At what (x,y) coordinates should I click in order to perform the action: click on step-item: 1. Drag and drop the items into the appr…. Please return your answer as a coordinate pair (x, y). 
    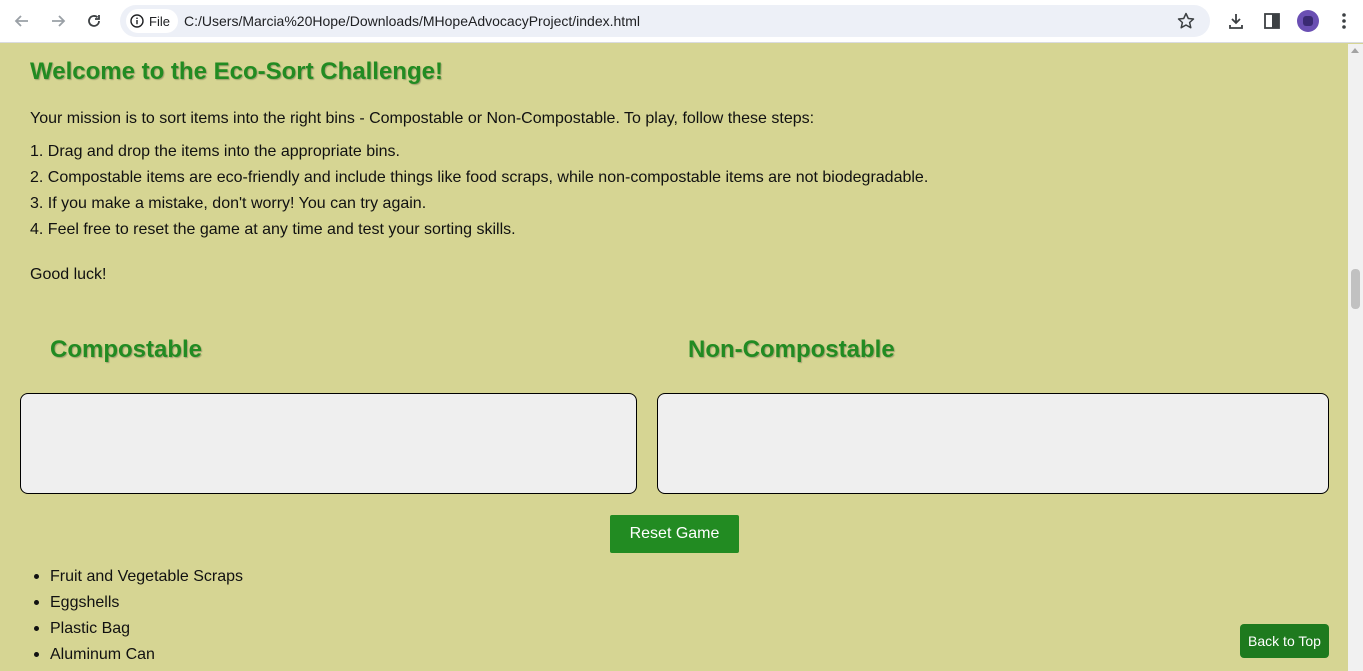
    Looking at the image, I should click on (215, 151).